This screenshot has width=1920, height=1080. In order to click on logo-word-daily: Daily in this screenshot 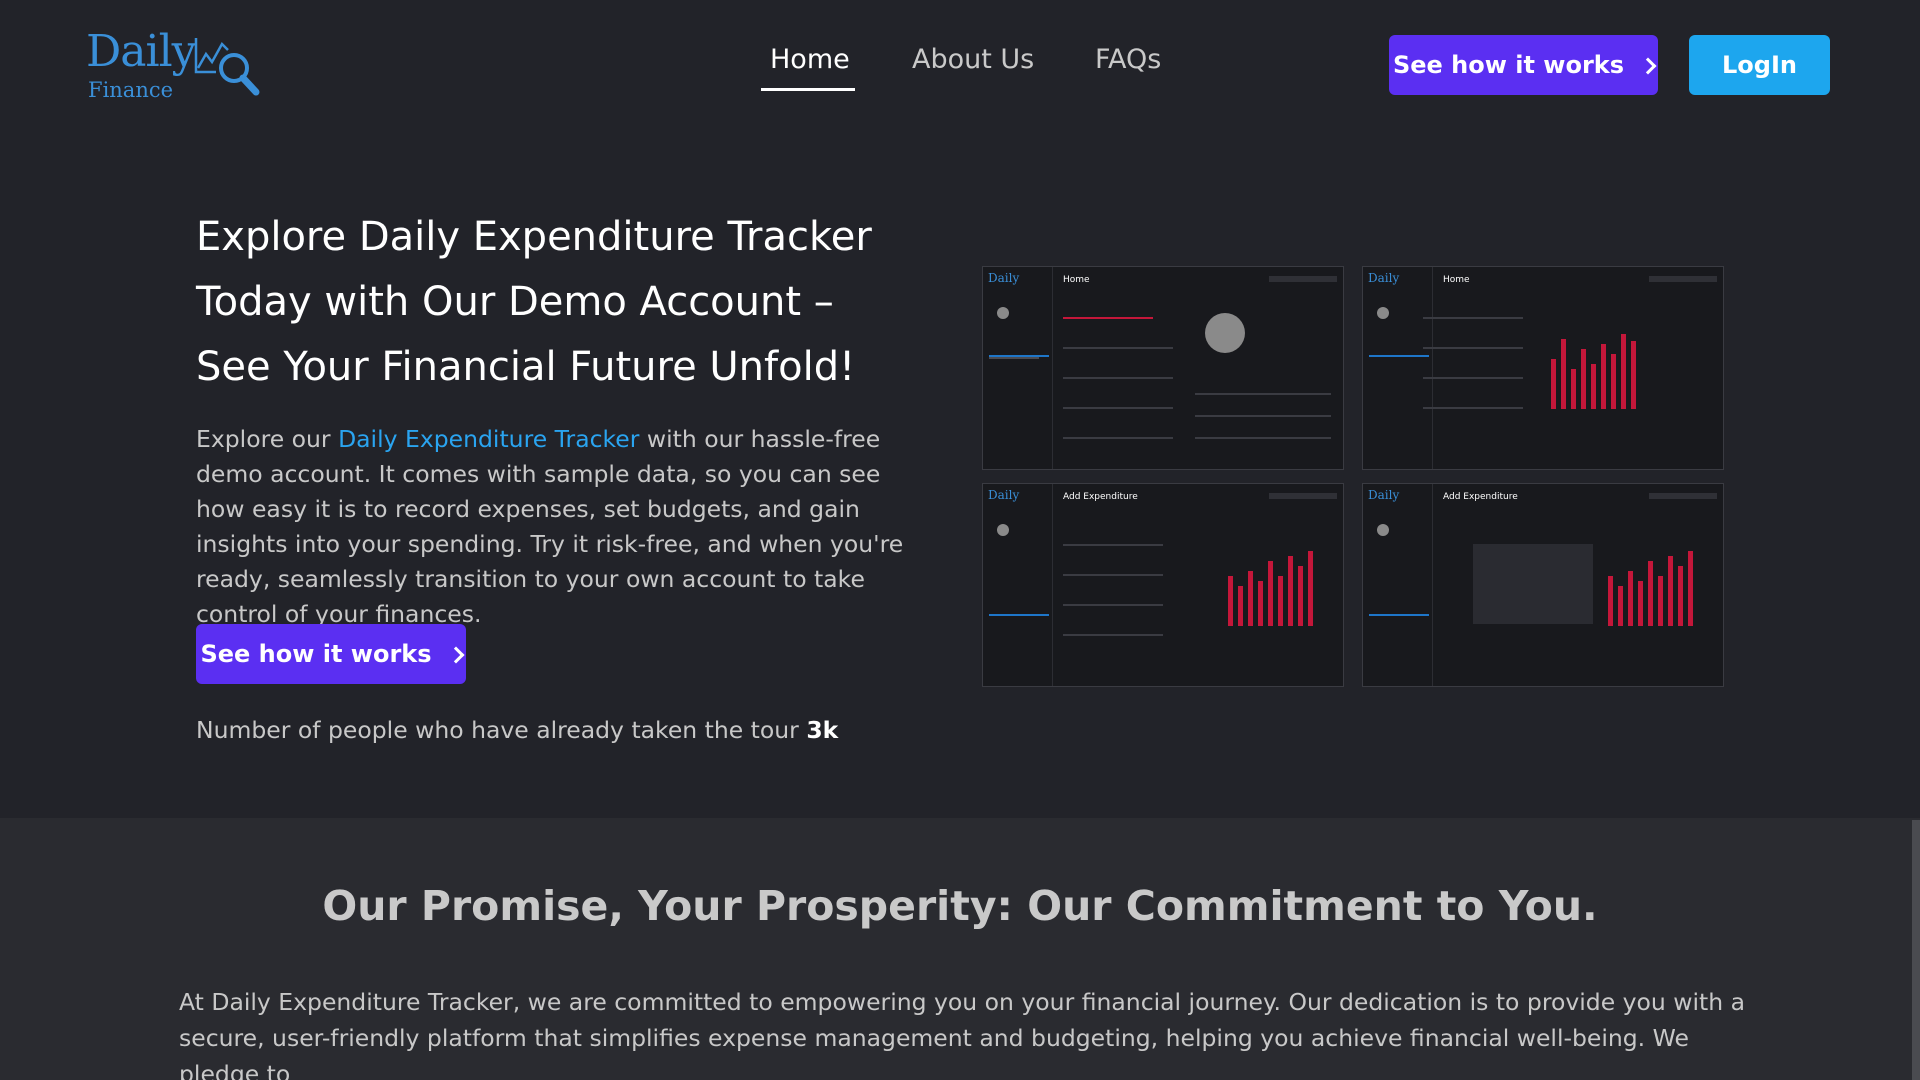, I will do `click(141, 51)`.